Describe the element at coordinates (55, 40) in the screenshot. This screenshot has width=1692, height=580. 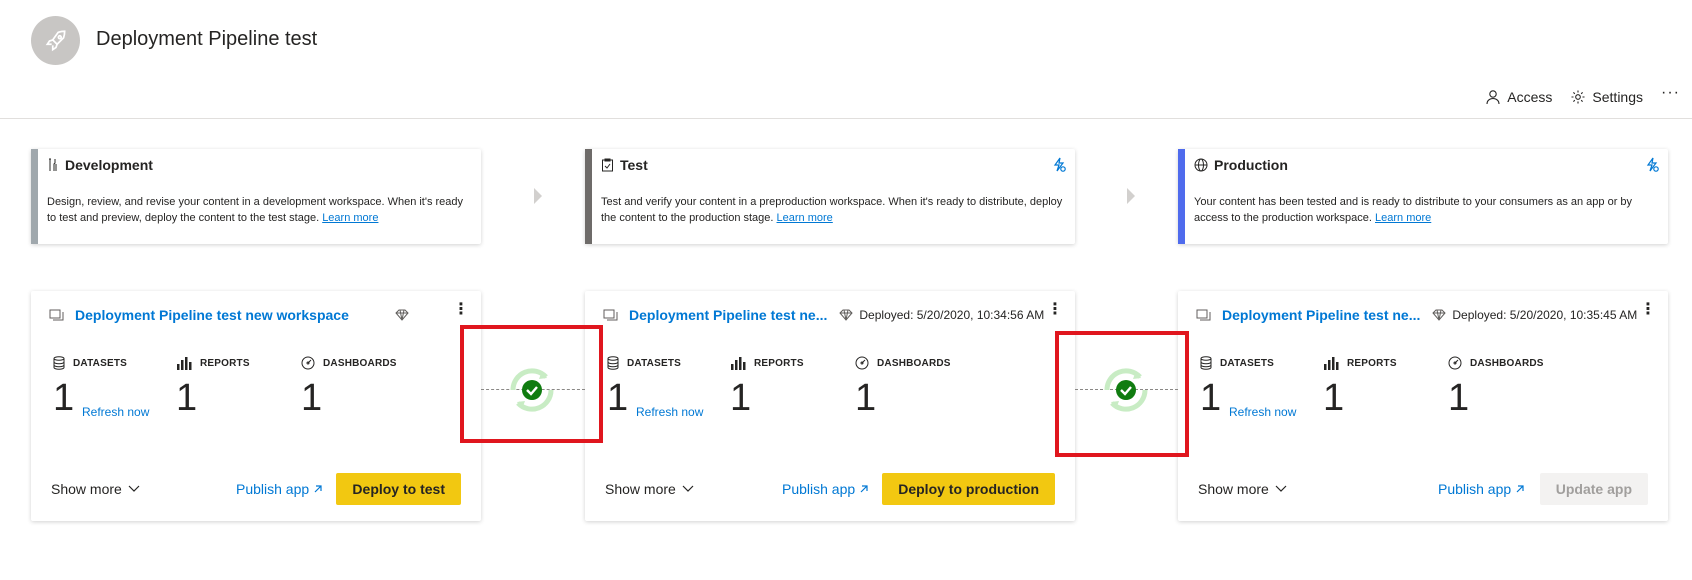
I see `rocket-icon` at that location.